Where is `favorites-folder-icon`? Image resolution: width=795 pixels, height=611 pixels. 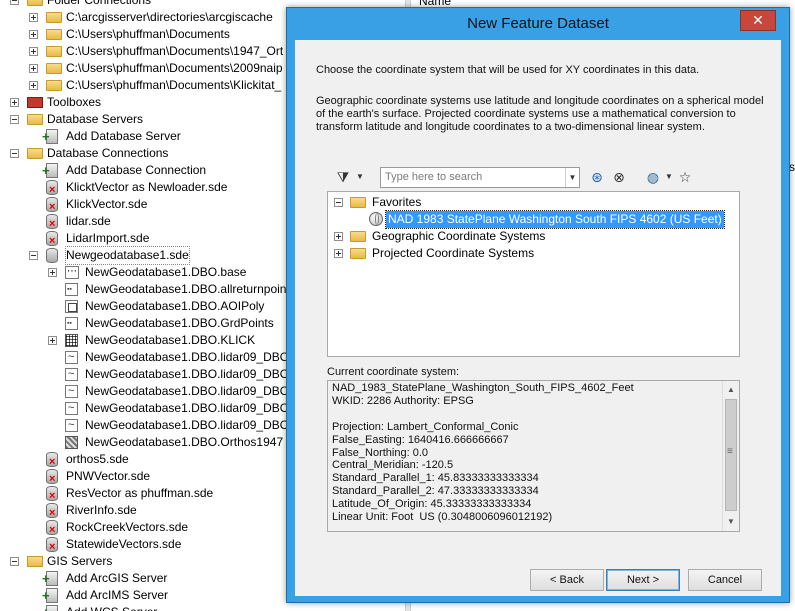
favorites-folder-icon is located at coordinates (358, 202).